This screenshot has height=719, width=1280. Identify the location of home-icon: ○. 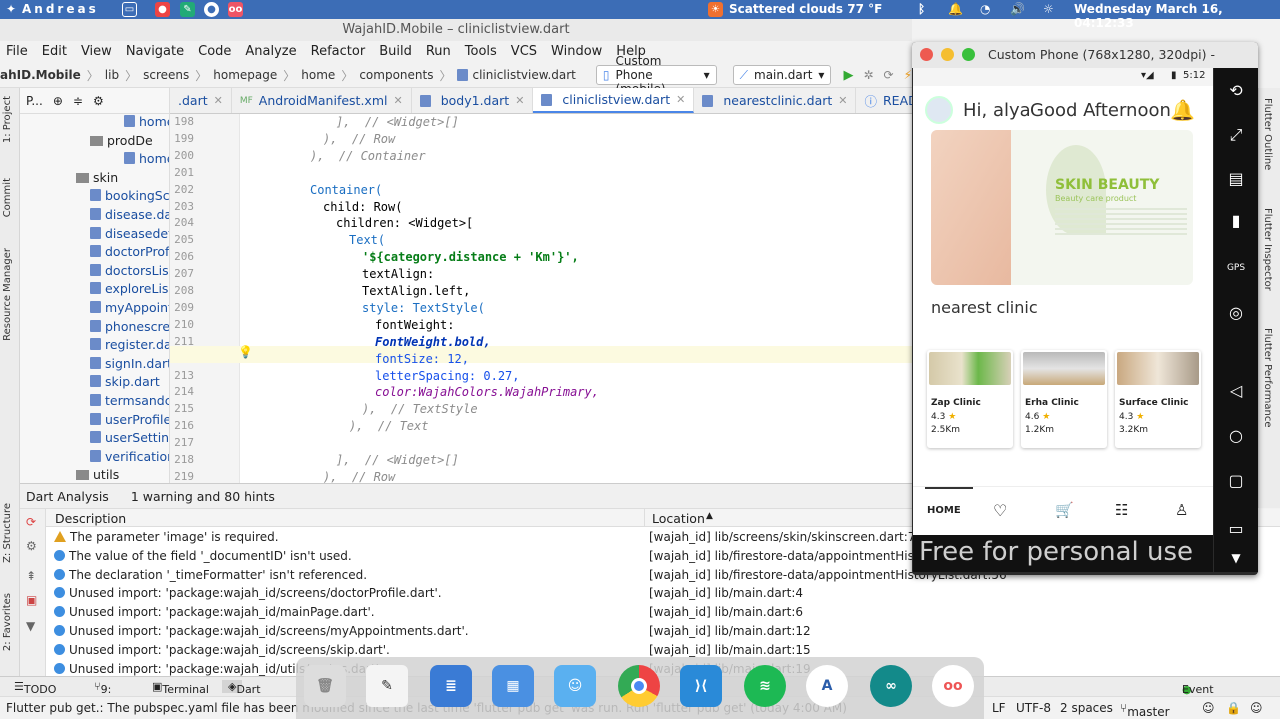
(1236, 435).